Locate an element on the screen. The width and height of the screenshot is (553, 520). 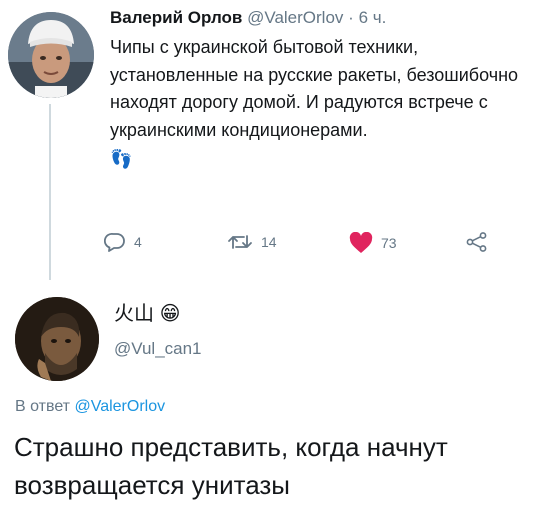
like-button: 73 is located at coordinates (373, 243).